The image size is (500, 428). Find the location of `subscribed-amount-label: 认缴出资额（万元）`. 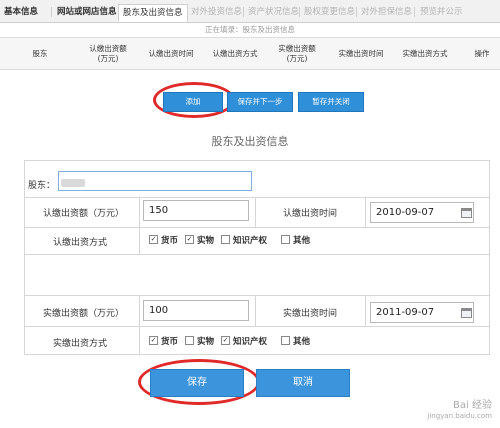

subscribed-amount-label: 认缴出资额（万元） is located at coordinates (84, 214).